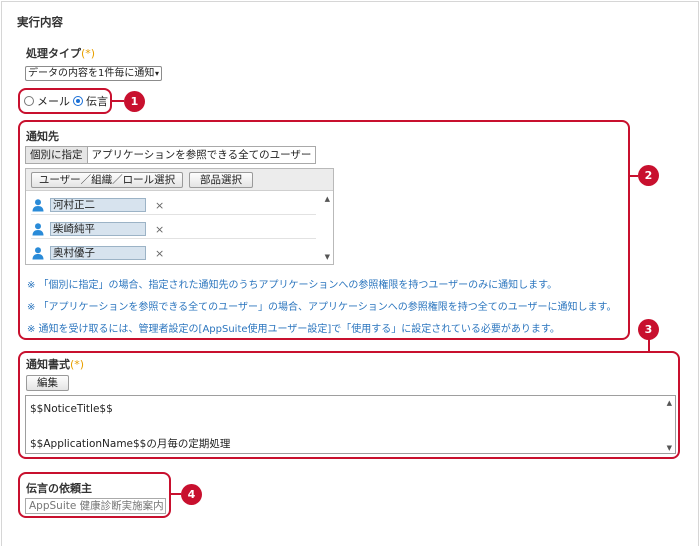  I want to click on process-type-select: データの内容を1件毎に通知 ▾, so click(93, 73).